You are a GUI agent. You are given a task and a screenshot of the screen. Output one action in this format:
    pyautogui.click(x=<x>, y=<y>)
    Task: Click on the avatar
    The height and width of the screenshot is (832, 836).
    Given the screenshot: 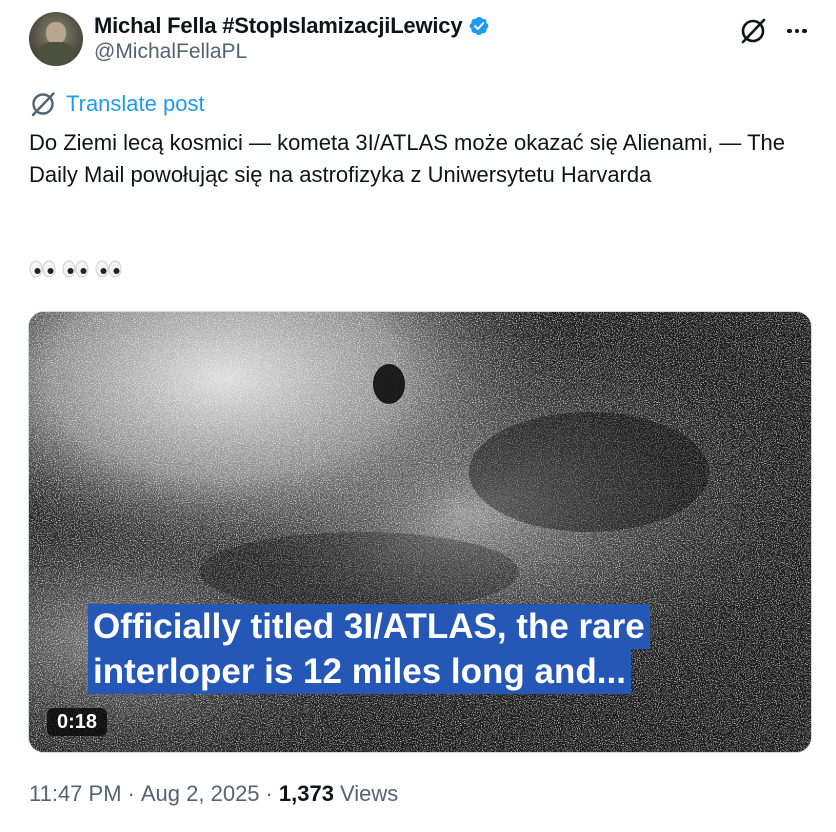 What is the action you would take?
    pyautogui.click(x=56, y=39)
    